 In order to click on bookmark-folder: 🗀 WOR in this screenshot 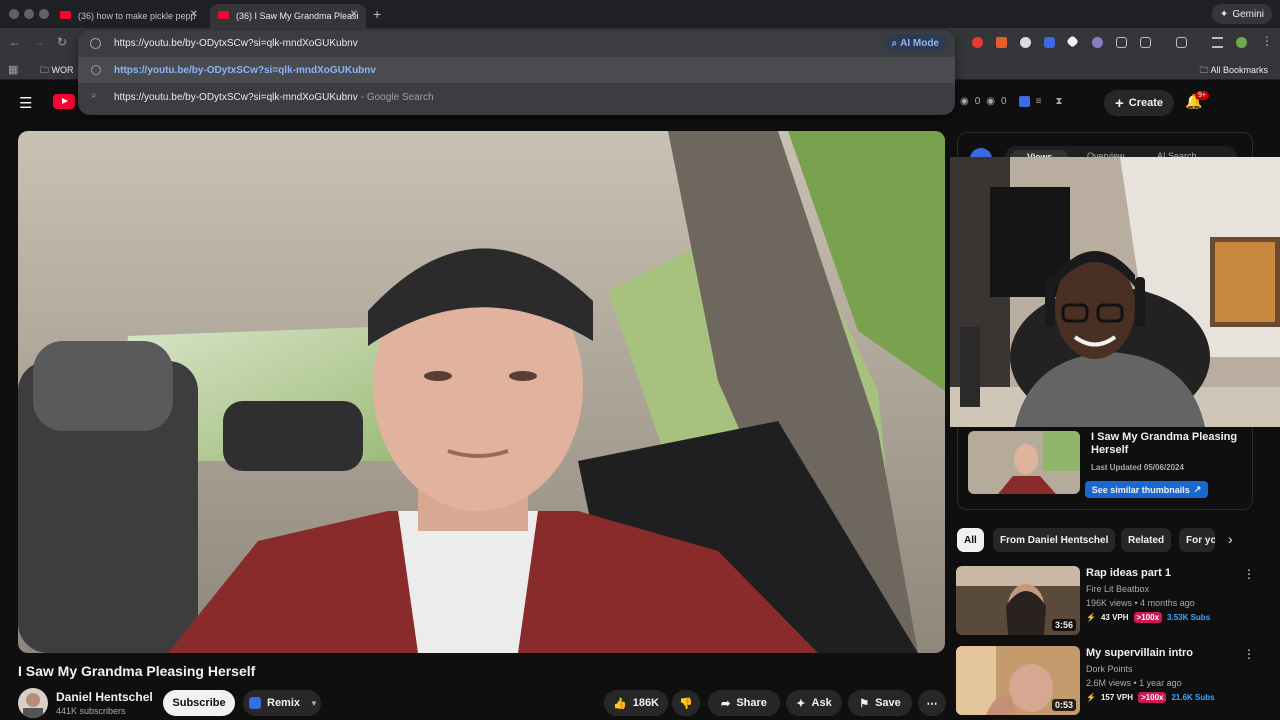, I will do `click(57, 71)`.